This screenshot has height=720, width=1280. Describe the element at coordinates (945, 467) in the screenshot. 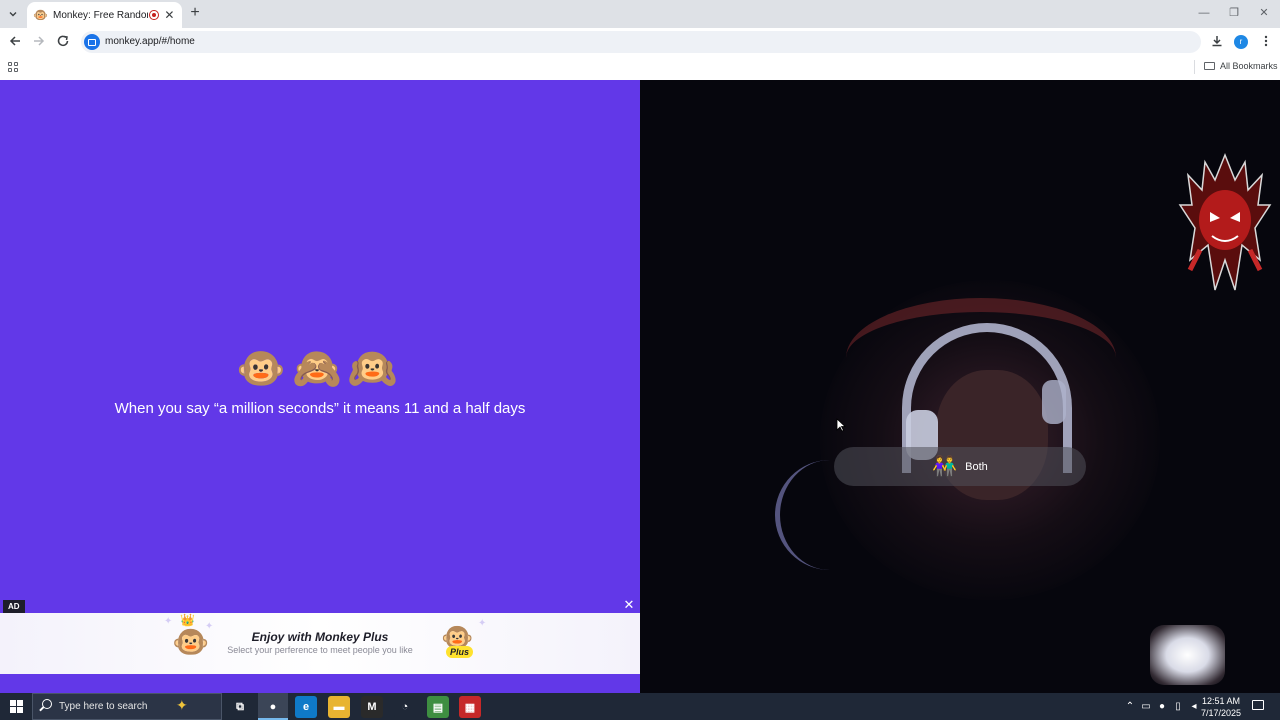

I see `couple-icon: 👫` at that location.